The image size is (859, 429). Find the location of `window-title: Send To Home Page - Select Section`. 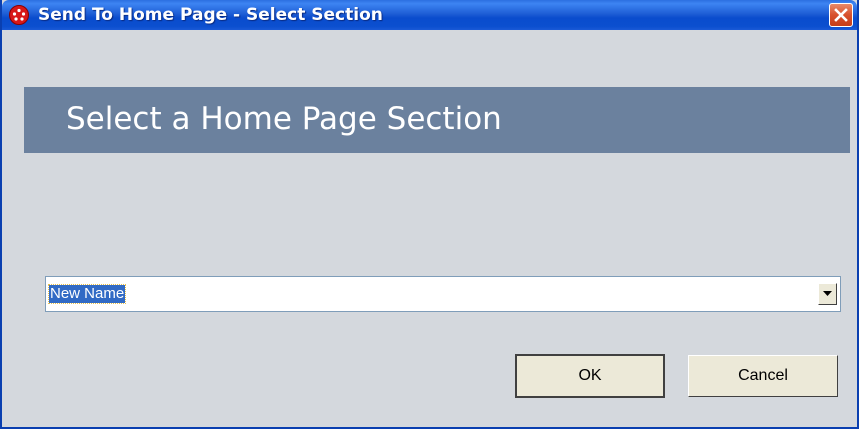

window-title: Send To Home Page - Select Section is located at coordinates (210, 15).